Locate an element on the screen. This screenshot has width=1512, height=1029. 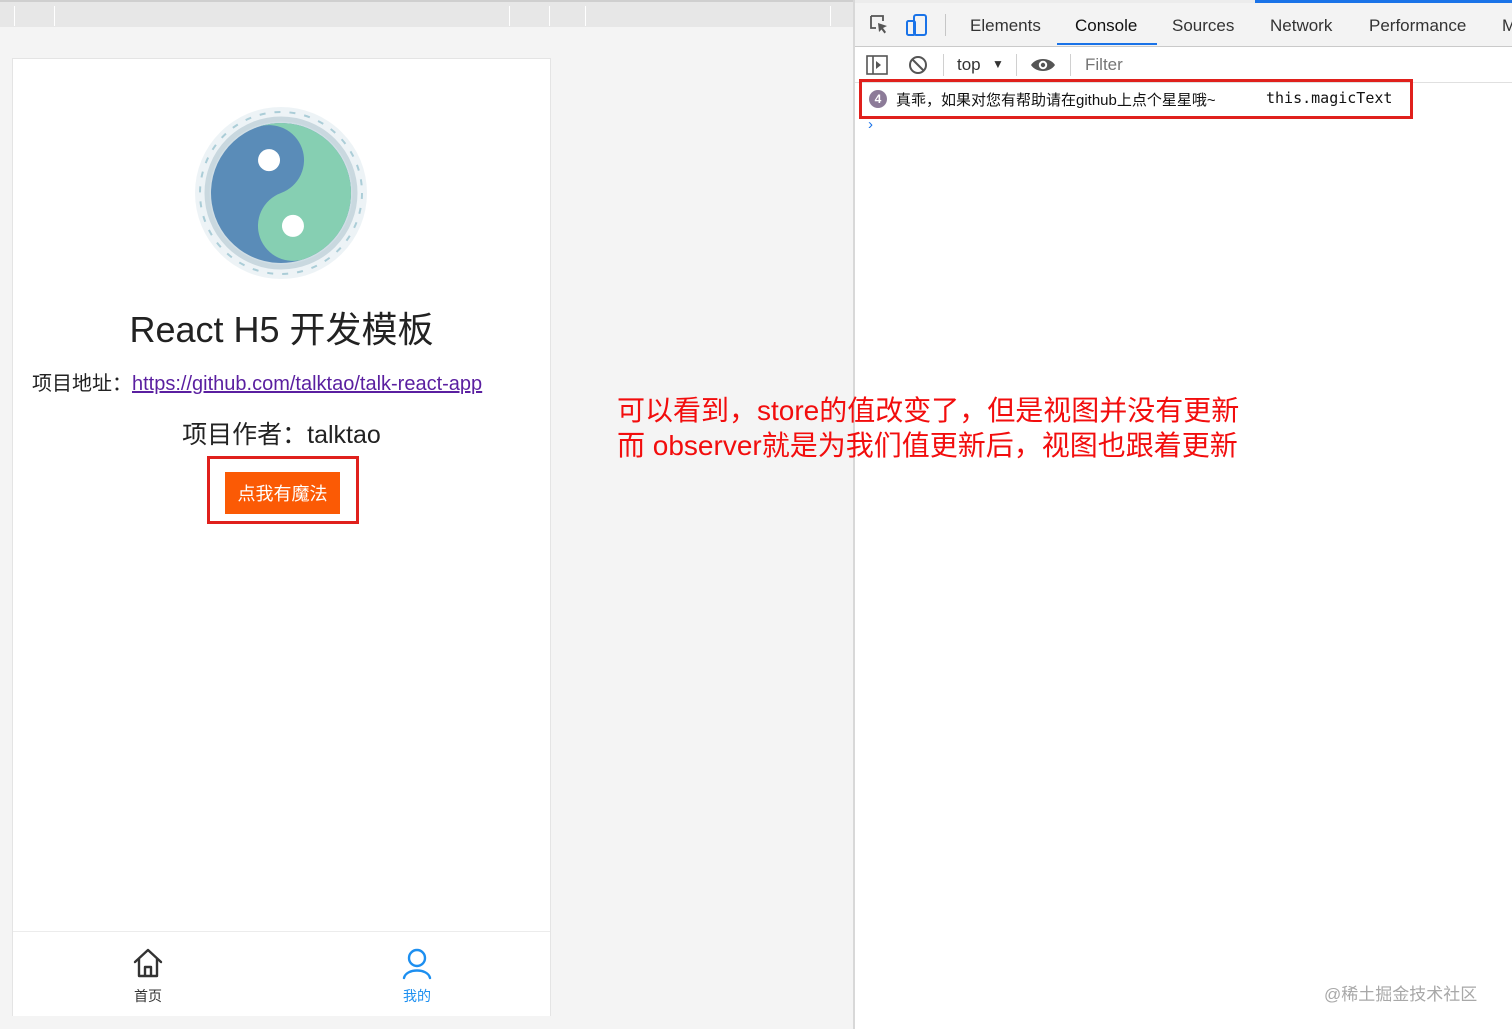
tab-mine: 我的 is located at coordinates (417, 974).